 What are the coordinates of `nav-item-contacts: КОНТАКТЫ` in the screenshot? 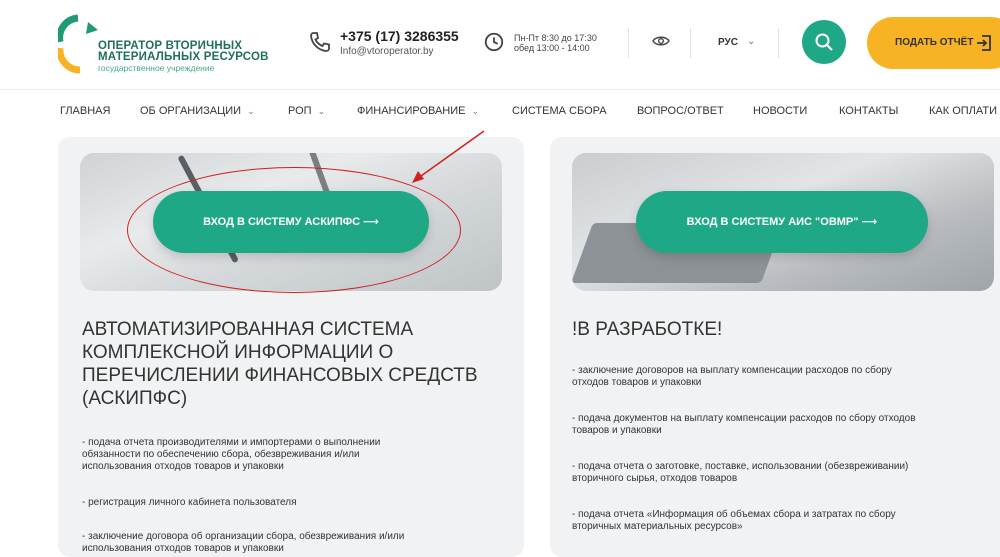 It's located at (868, 111).